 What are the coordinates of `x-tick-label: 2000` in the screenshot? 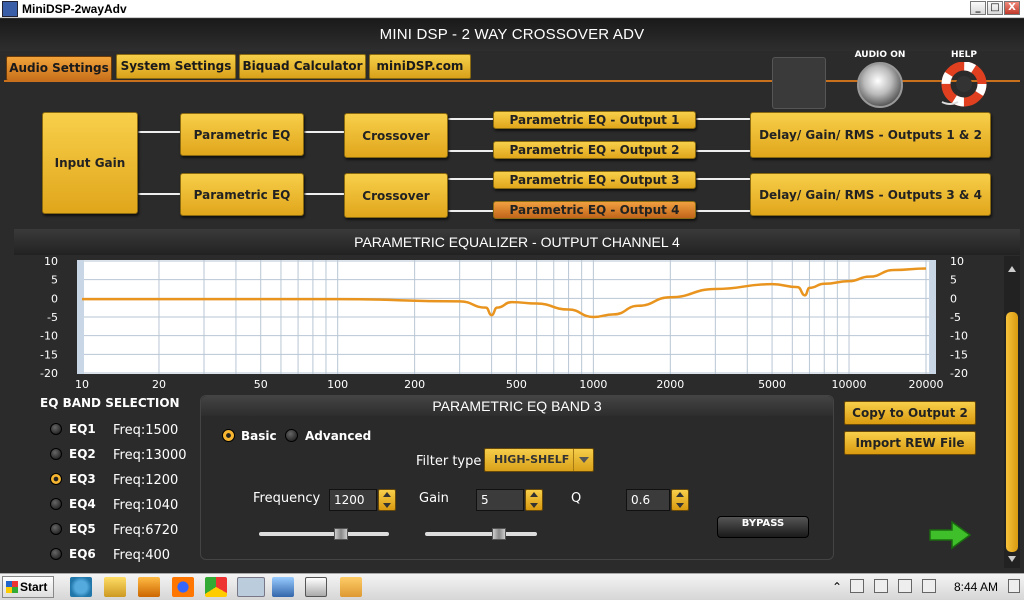 It's located at (670, 384).